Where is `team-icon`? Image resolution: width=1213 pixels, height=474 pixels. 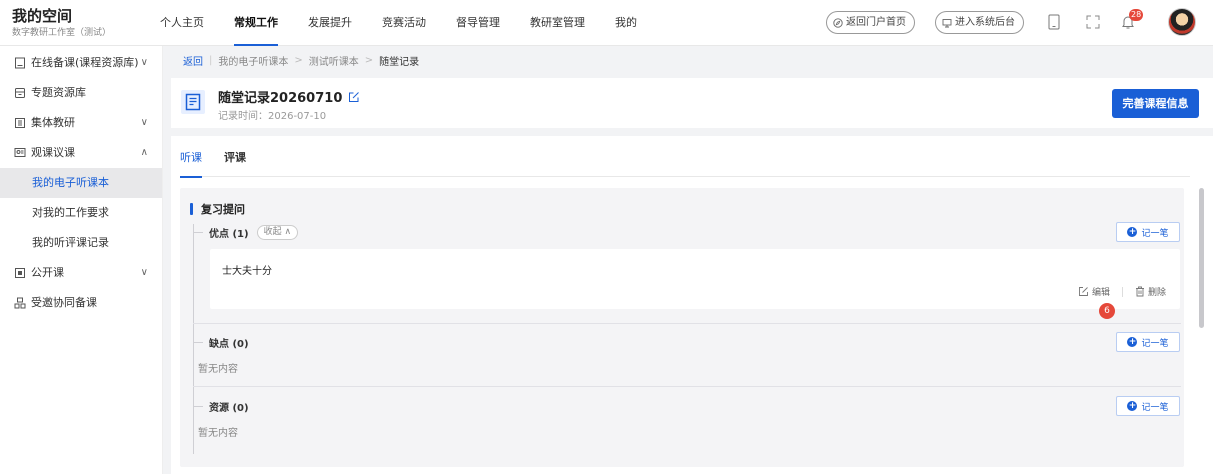 team-icon is located at coordinates (20, 303).